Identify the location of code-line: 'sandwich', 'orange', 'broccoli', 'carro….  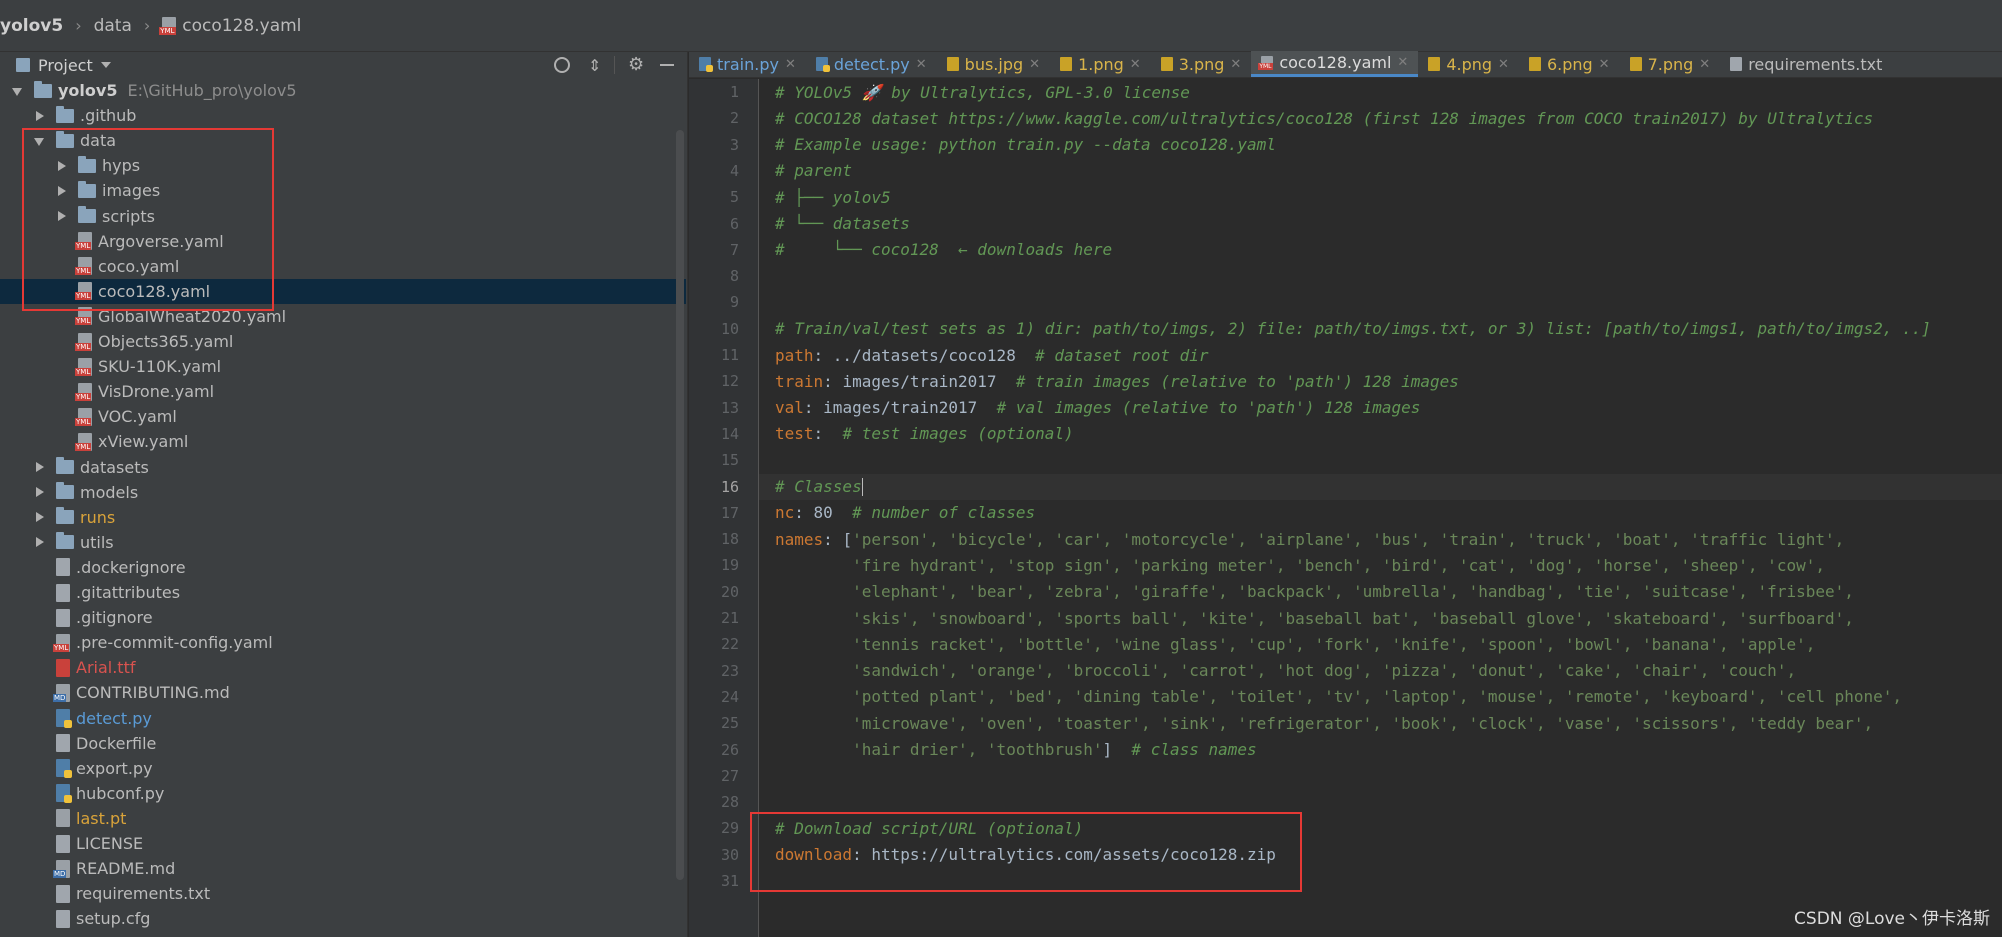
(1380, 671).